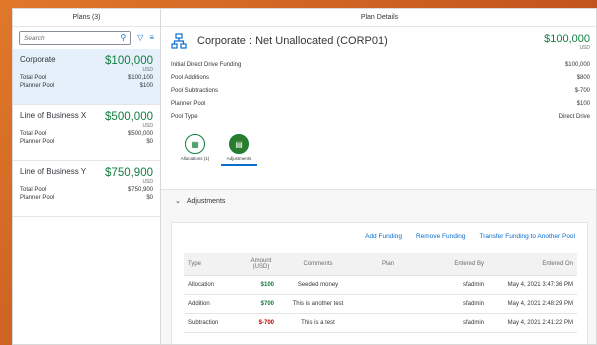 The image size is (597, 345). I want to click on plan-details-header: Plan Details, so click(378, 18).